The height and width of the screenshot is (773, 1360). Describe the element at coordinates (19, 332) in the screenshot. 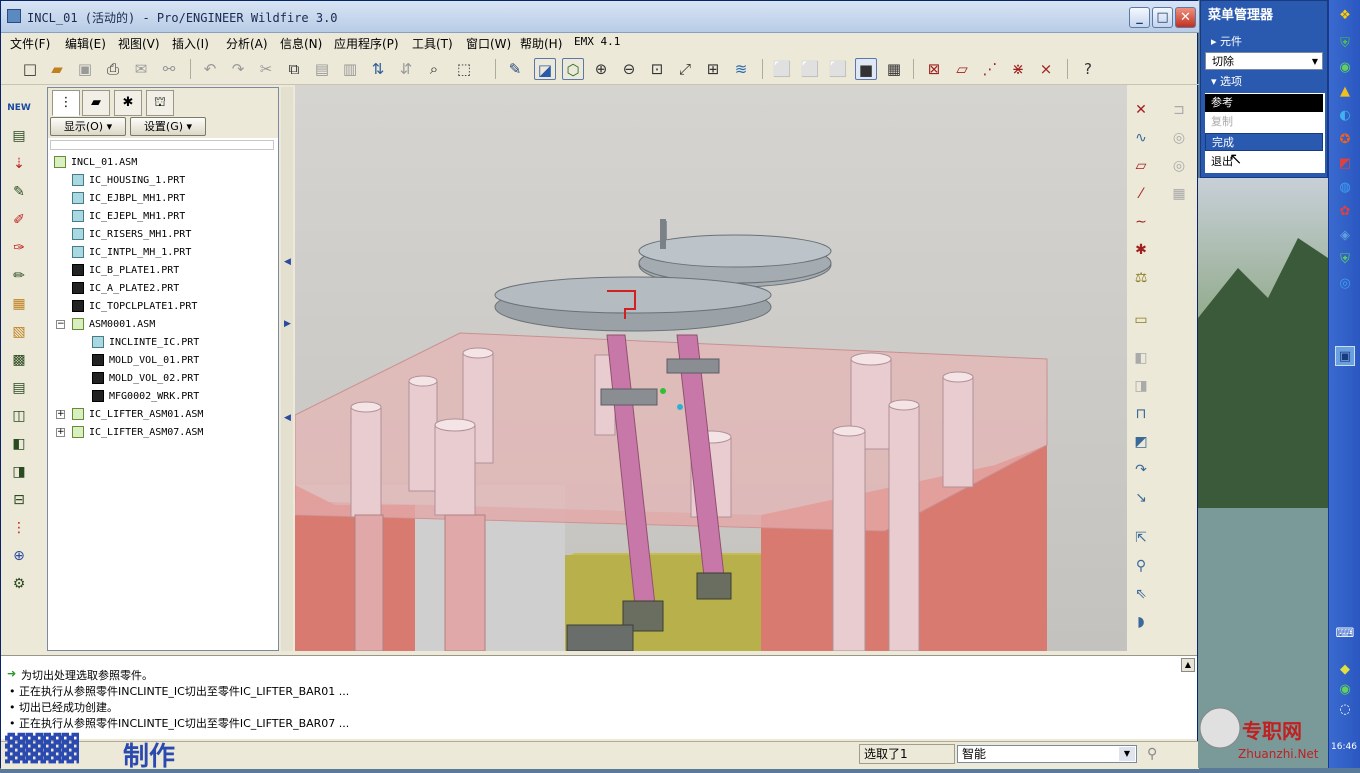

I see `lifter-icon: ▧` at that location.